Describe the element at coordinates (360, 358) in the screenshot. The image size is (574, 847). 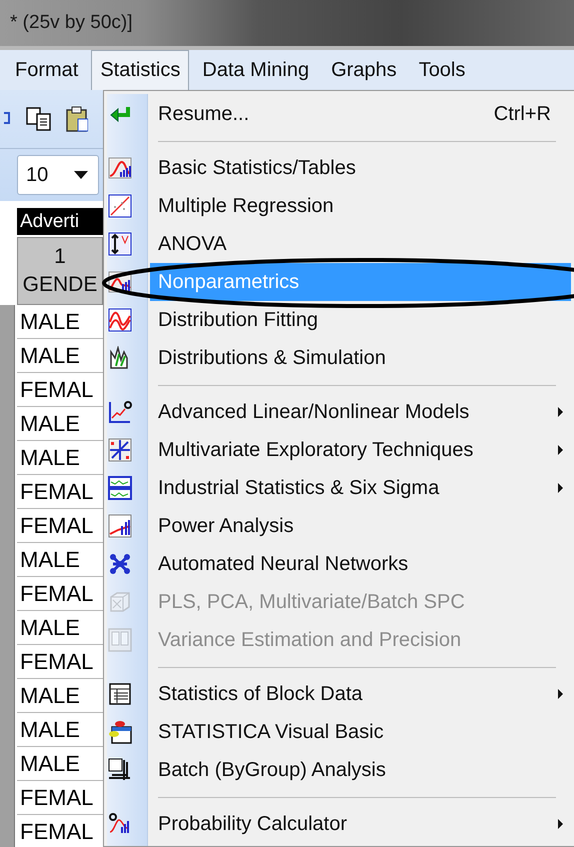
I see `menu-item: Distributions & Simulation` at that location.